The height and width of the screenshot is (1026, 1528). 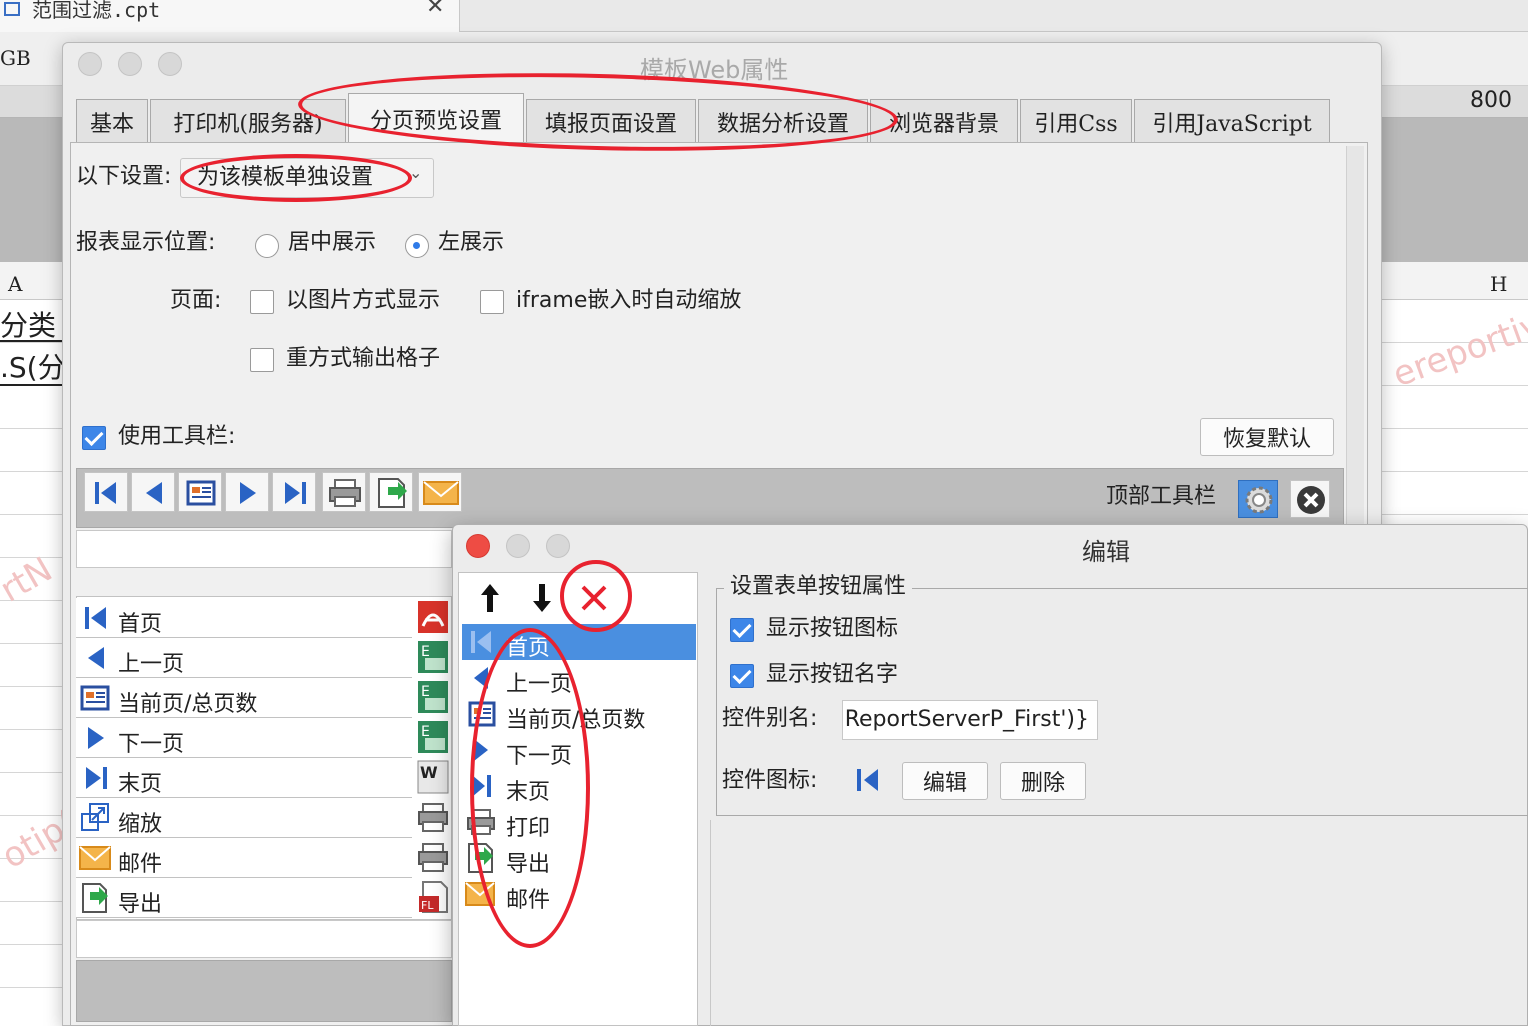 I want to click on toolbar-remove-button, so click(x=1310, y=499).